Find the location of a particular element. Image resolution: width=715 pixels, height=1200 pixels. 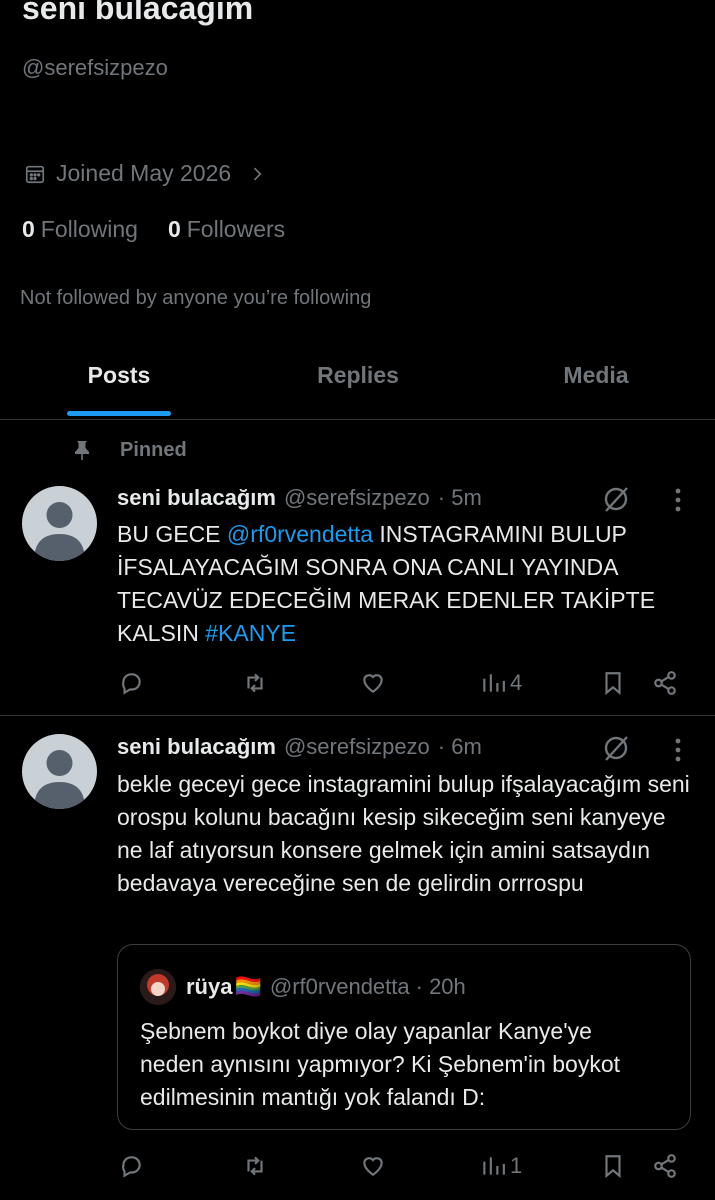

tab-media: Media is located at coordinates (595, 375).